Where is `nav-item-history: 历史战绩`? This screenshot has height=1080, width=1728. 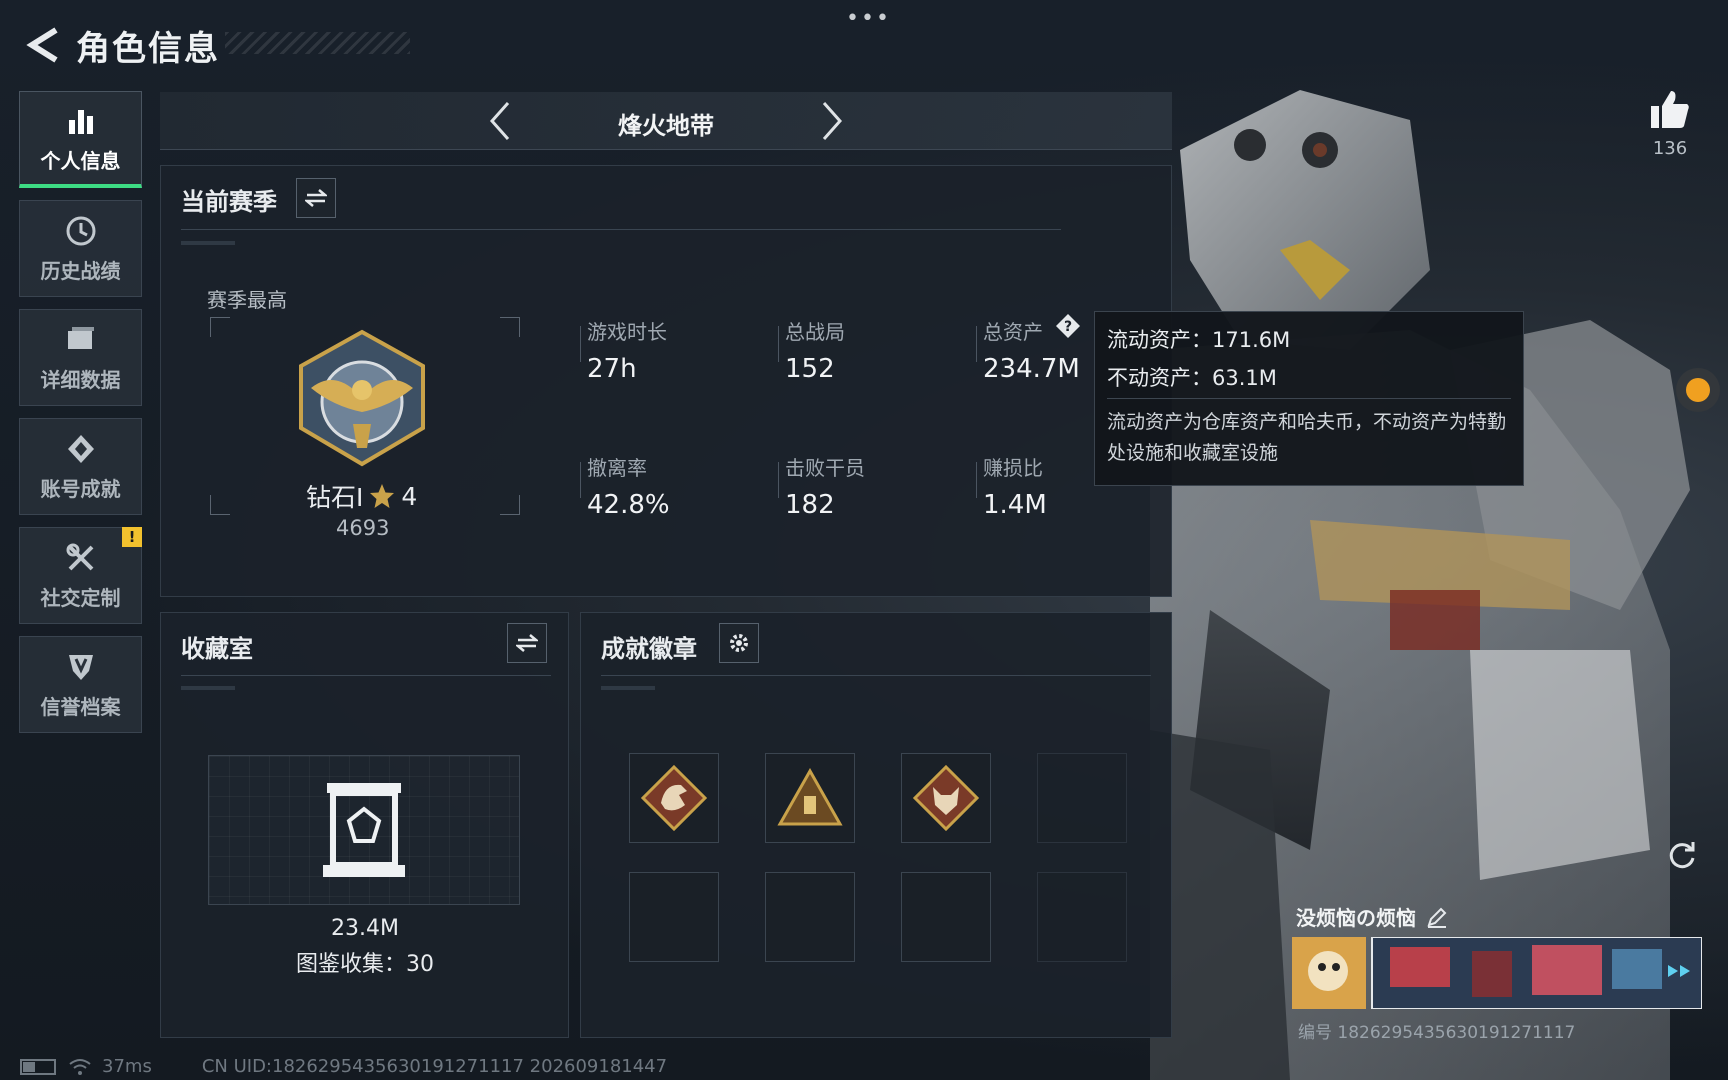
nav-item-history: 历史战绩 is located at coordinates (80, 248).